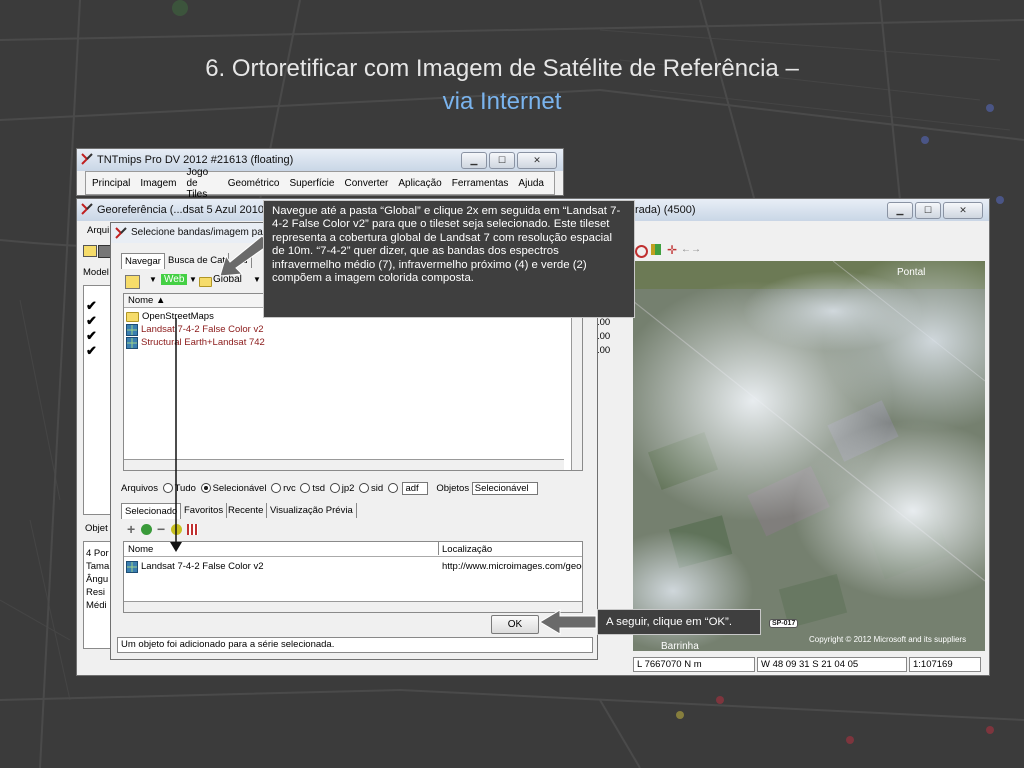 This screenshot has width=1024, height=768. I want to click on arrows-icon: ←→, so click(691, 249).